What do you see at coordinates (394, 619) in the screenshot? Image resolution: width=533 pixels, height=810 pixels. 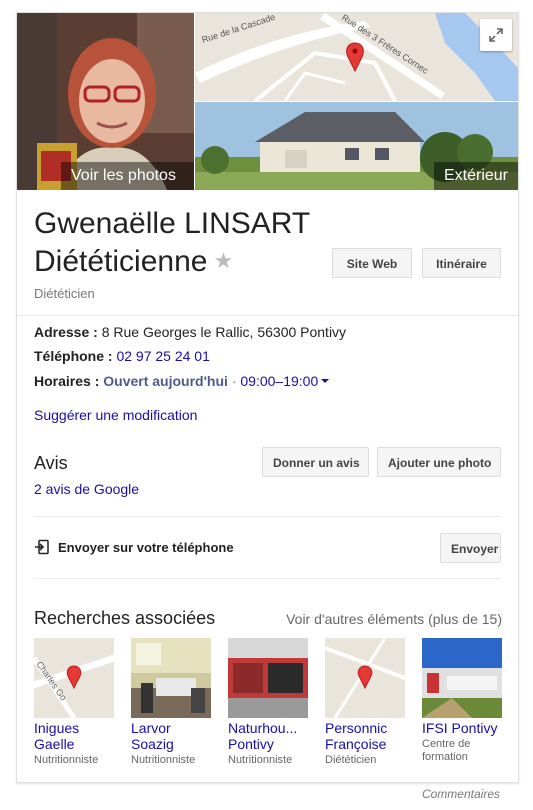 I see `see-more-link: Voir d'autres éléments (plus de 15)` at bounding box center [394, 619].